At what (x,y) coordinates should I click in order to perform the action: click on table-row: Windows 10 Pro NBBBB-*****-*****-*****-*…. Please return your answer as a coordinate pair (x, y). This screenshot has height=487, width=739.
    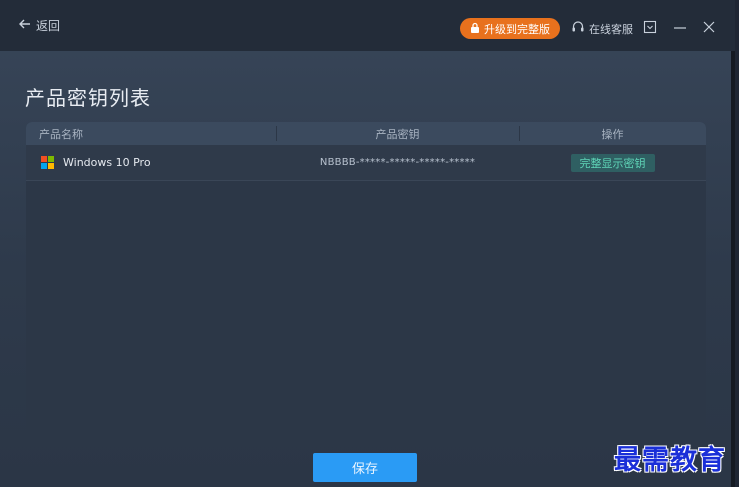
    Looking at the image, I should click on (366, 163).